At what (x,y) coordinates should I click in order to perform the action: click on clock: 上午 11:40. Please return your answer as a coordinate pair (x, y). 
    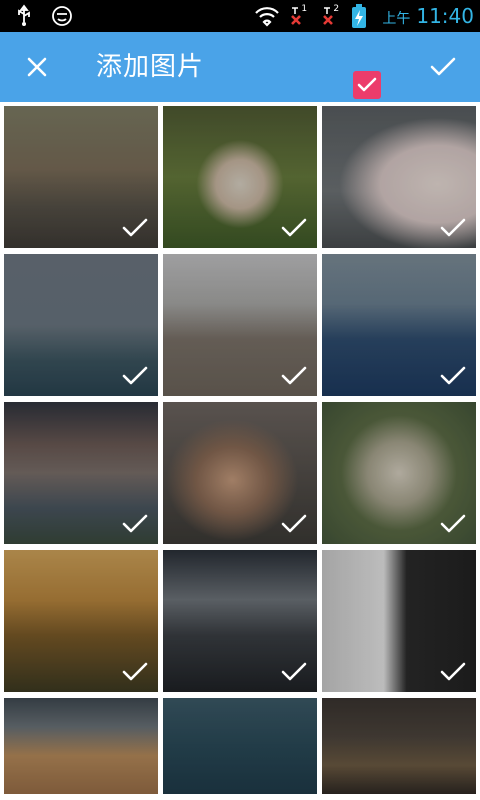
    Looking at the image, I should click on (428, 16).